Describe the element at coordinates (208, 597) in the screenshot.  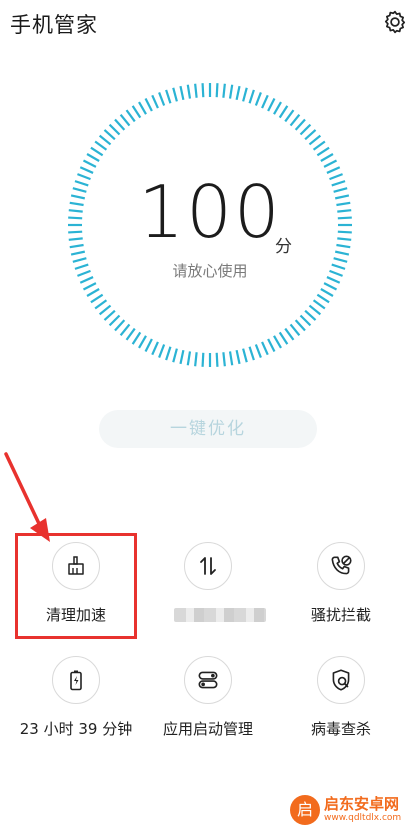
I see `tile-data-usage` at that location.